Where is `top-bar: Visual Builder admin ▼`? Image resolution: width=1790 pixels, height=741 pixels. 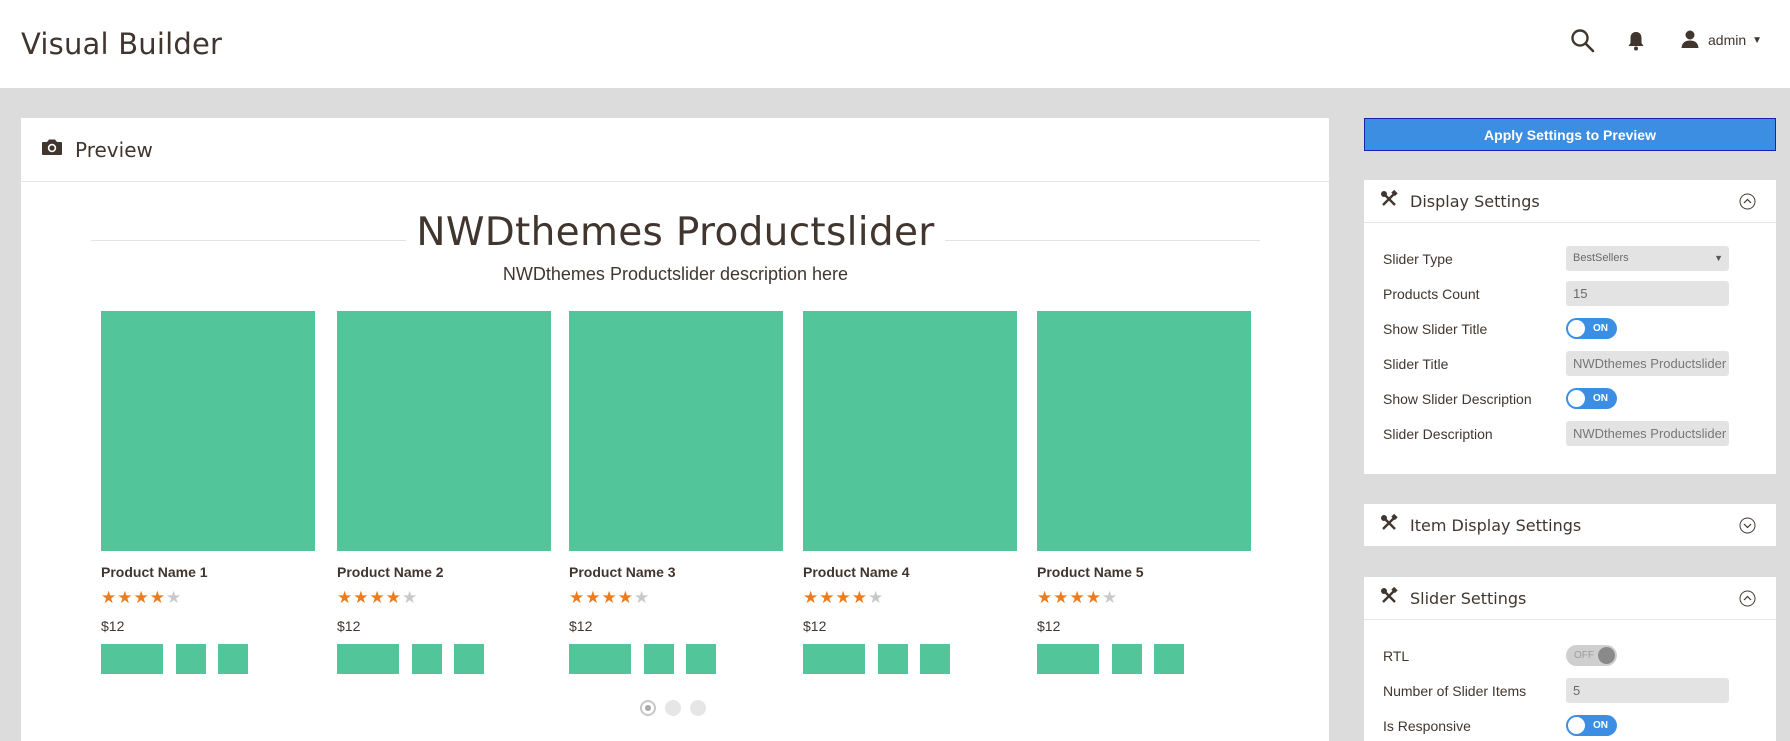 top-bar: Visual Builder admin ▼ is located at coordinates (895, 44).